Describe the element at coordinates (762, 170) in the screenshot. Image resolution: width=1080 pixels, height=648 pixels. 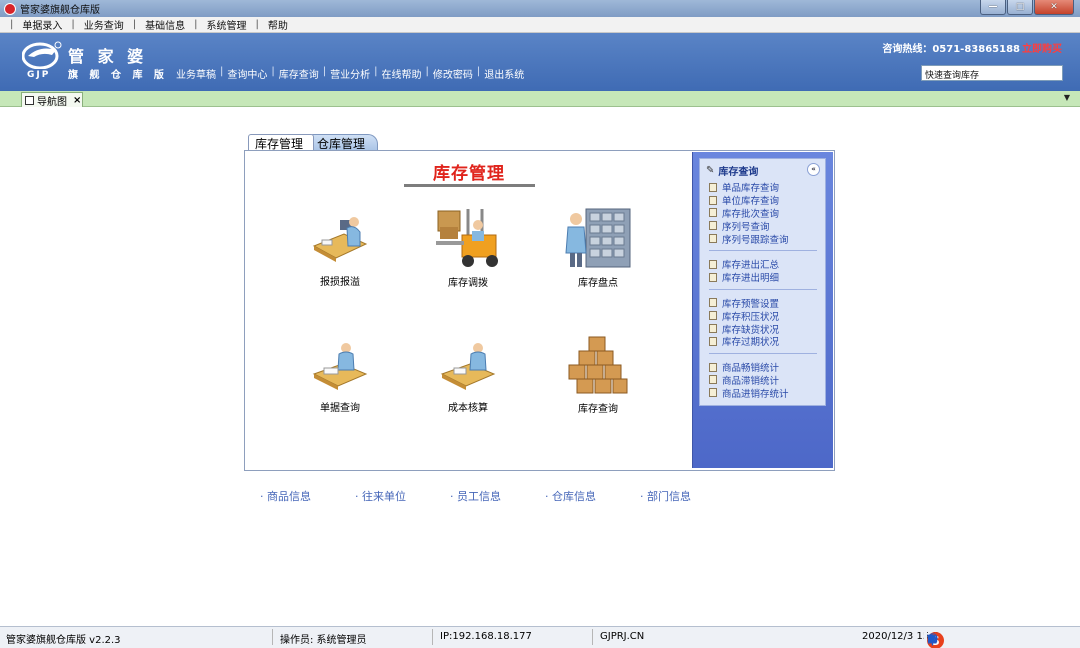
I see `side-header: ✎ 库存查询 «` at that location.